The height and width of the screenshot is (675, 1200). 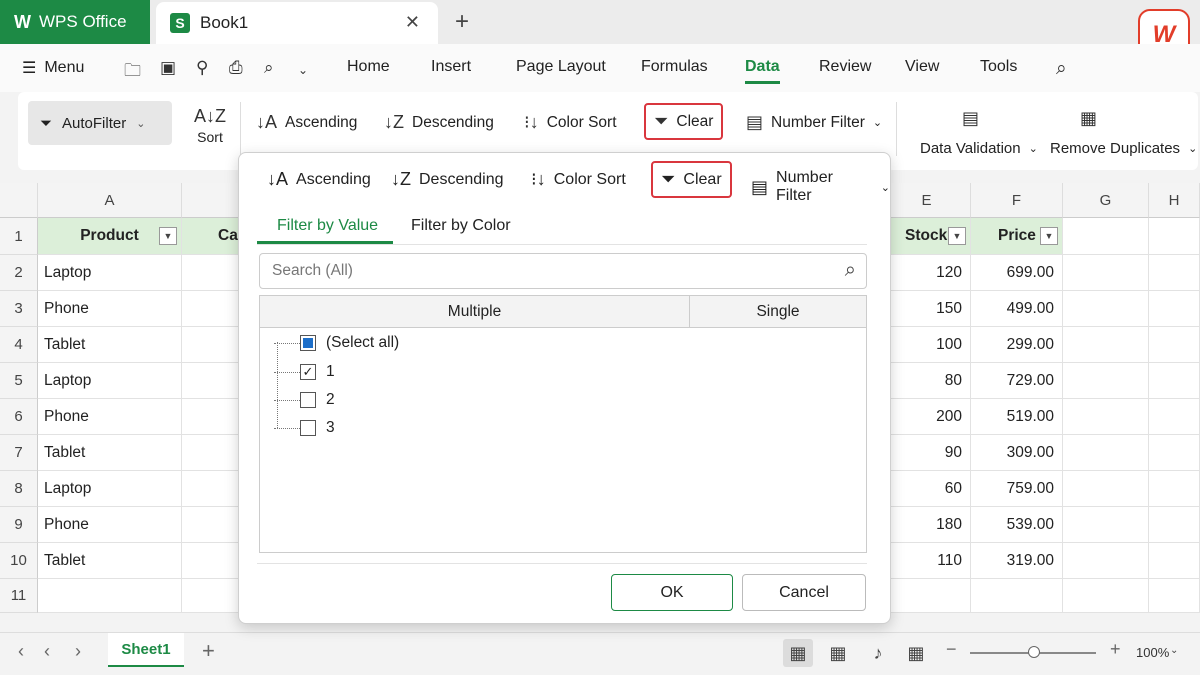 What do you see at coordinates (132, 72) in the screenshot?
I see `open-folder-icon: 🗀` at bounding box center [132, 72].